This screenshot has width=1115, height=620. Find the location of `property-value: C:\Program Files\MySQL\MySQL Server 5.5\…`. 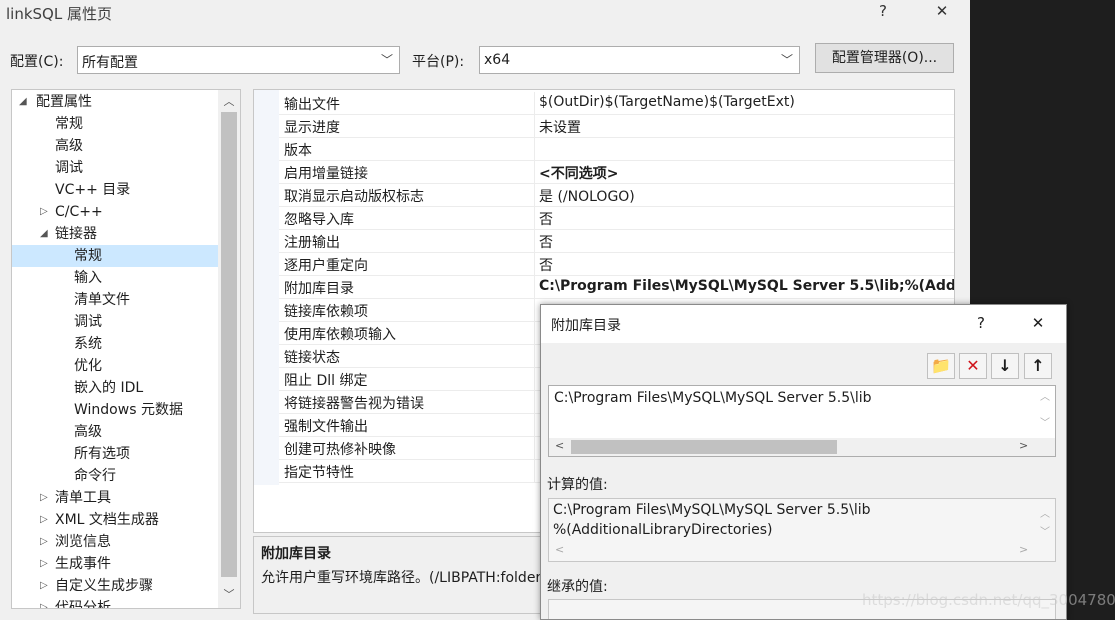

property-value: C:\Program Files\MySQL\MySQL Server 5.5\… is located at coordinates (746, 286).